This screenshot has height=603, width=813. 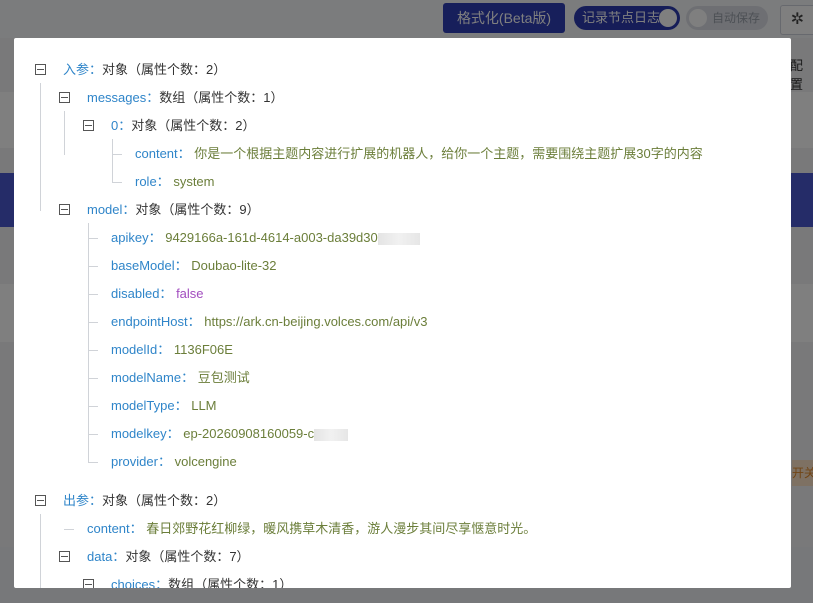 I want to click on leaf-key: modelName：, so click(x=153, y=377).